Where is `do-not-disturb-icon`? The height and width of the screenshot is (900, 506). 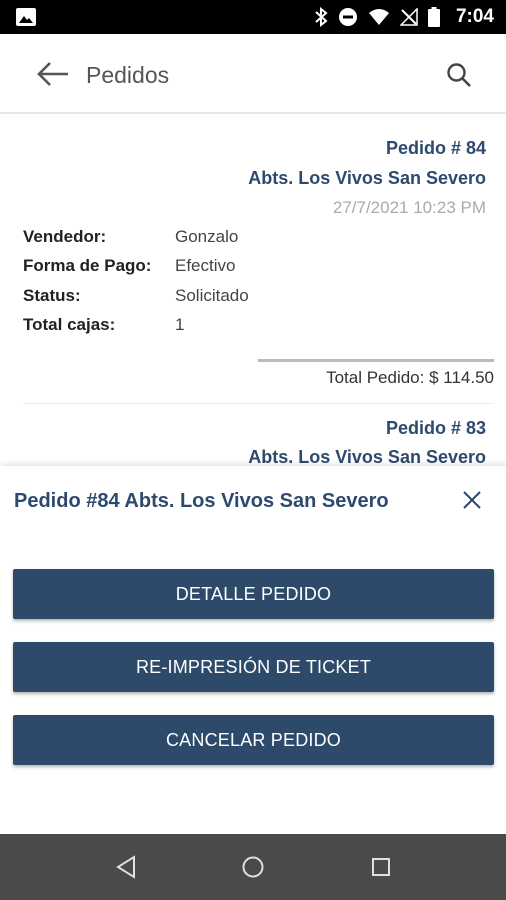
do-not-disturb-icon is located at coordinates (347, 17).